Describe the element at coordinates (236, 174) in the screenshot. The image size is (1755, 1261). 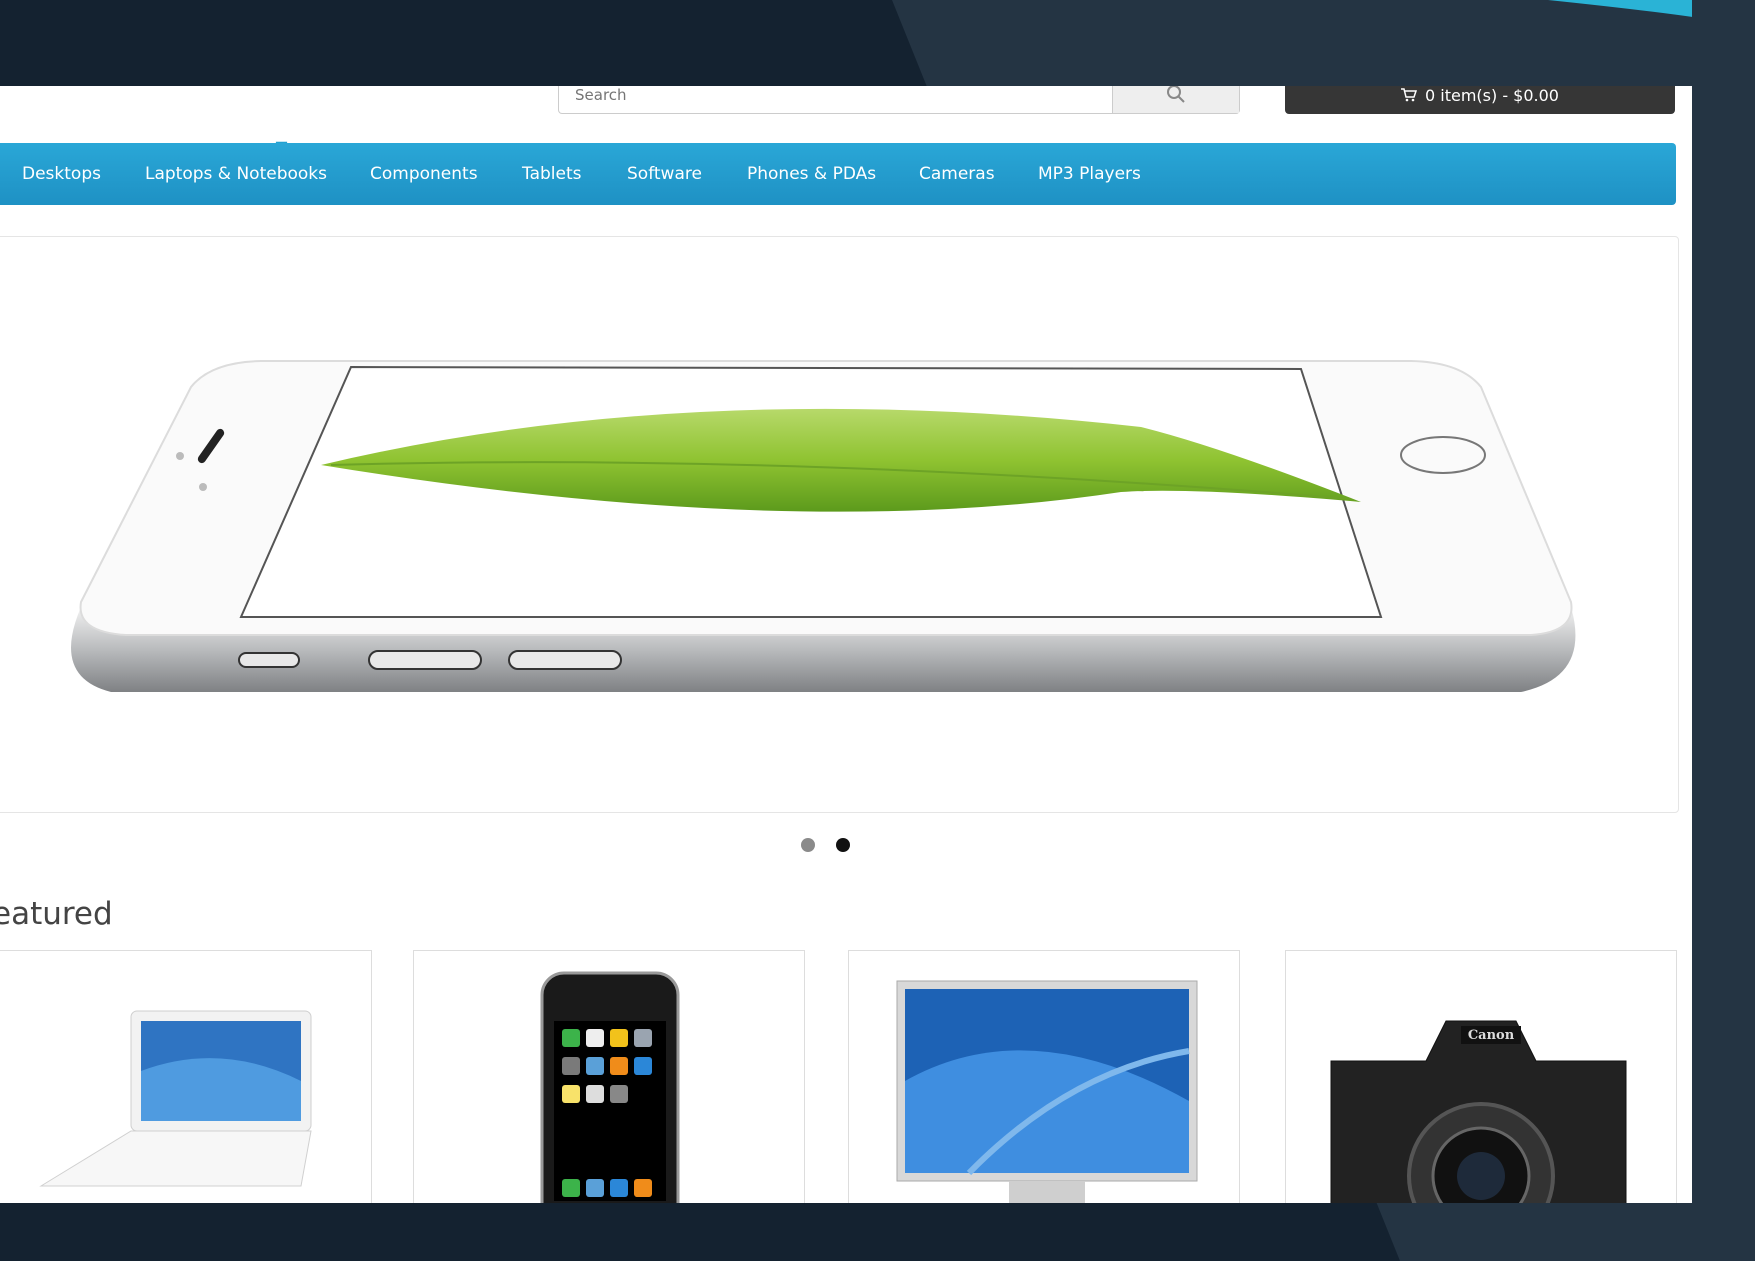
I see `menu-item-laptops-notebooks: Laptops & Notebooks` at that location.